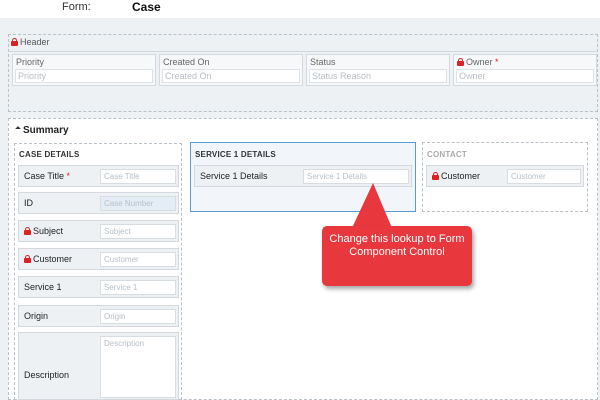 This screenshot has width=600, height=400. Describe the element at coordinates (98, 366) in the screenshot. I see `description-row: Description Description` at that location.